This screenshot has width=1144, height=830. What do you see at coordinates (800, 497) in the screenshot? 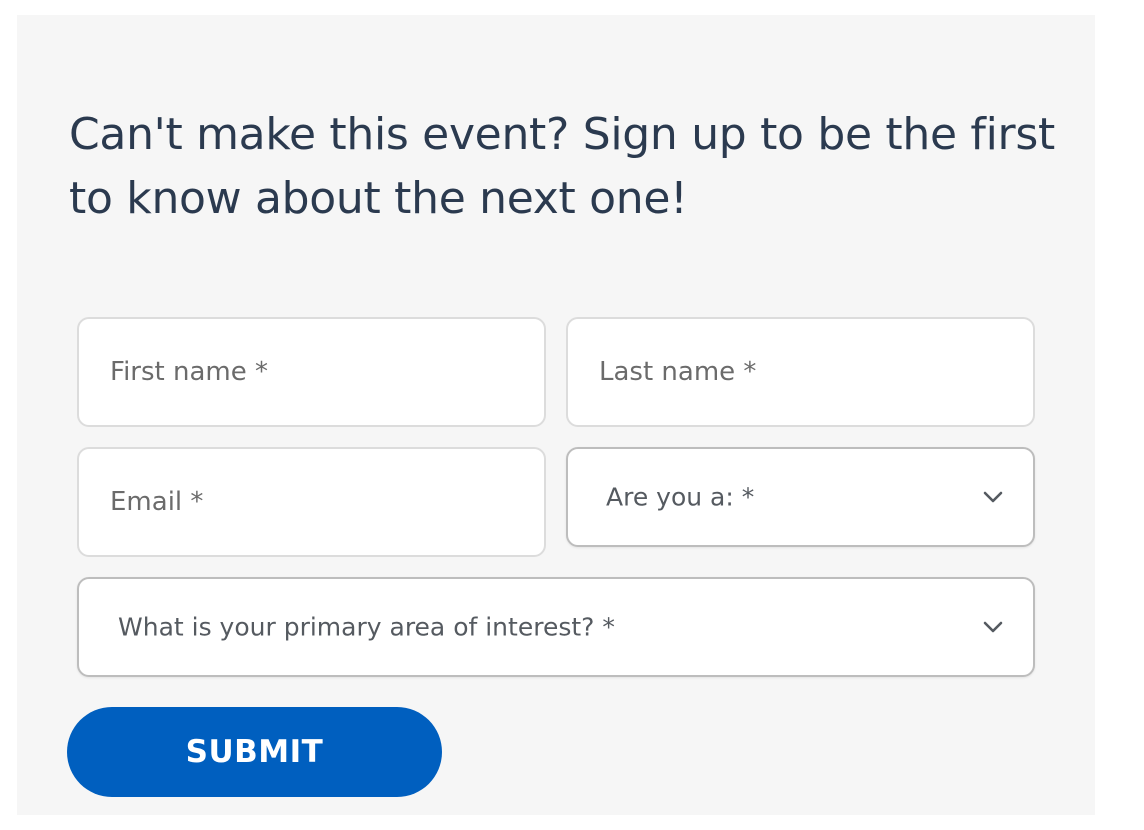
I see `role-select: Are you a: *` at bounding box center [800, 497].